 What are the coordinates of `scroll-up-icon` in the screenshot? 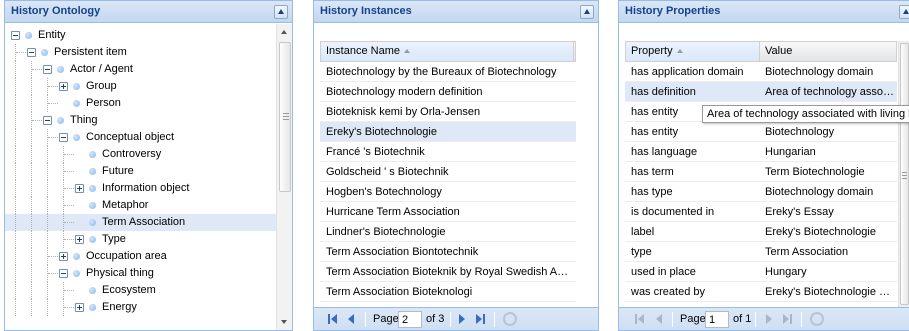 It's located at (284, 32).